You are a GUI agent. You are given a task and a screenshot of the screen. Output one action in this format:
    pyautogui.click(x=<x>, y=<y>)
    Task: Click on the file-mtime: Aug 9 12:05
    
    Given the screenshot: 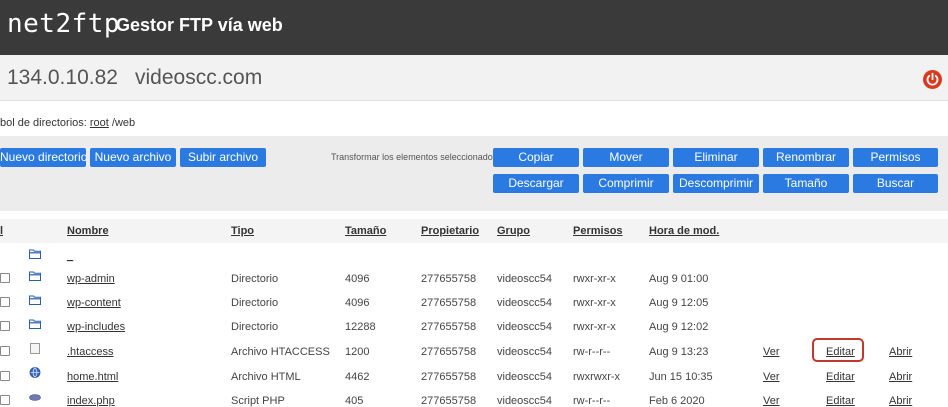 What is the action you would take?
    pyautogui.click(x=679, y=303)
    